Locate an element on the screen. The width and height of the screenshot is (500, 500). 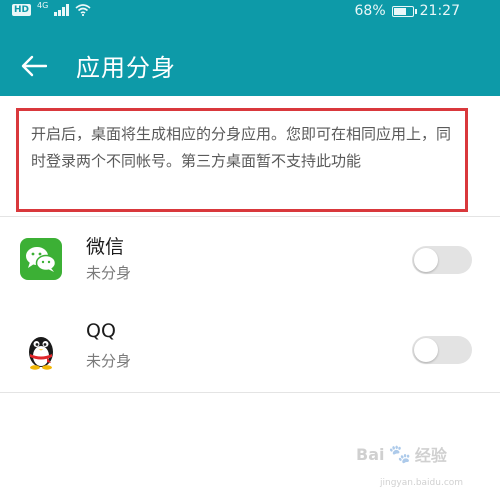
battery-icon is located at coordinates (404, 11).